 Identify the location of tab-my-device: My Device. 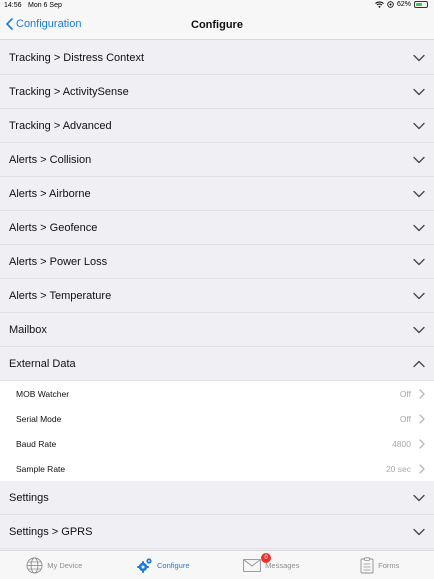
(54, 565).